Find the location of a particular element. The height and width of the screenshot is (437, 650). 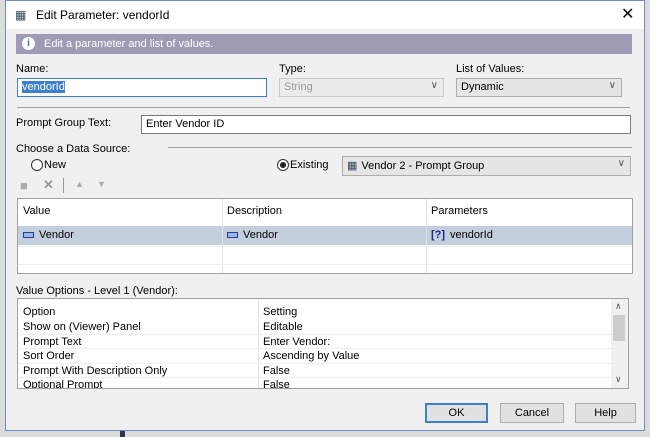

delete-icon: ✕ is located at coordinates (48, 185).